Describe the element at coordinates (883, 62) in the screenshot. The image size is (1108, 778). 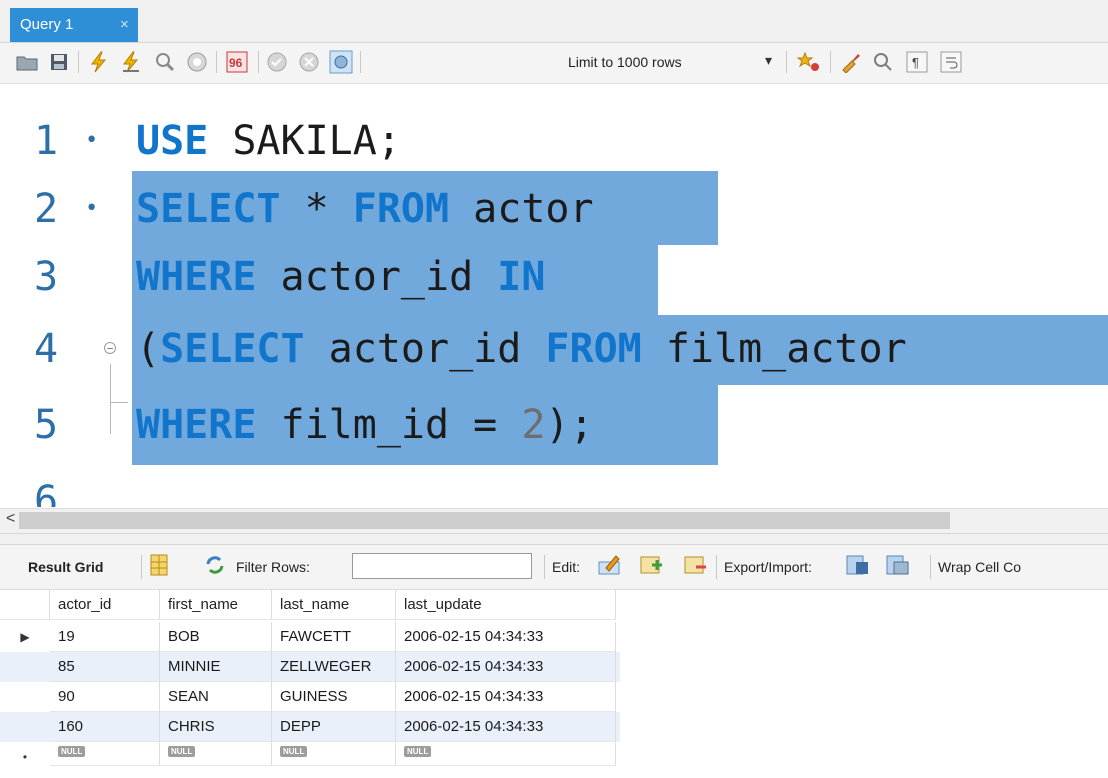
I see `find-icon` at that location.